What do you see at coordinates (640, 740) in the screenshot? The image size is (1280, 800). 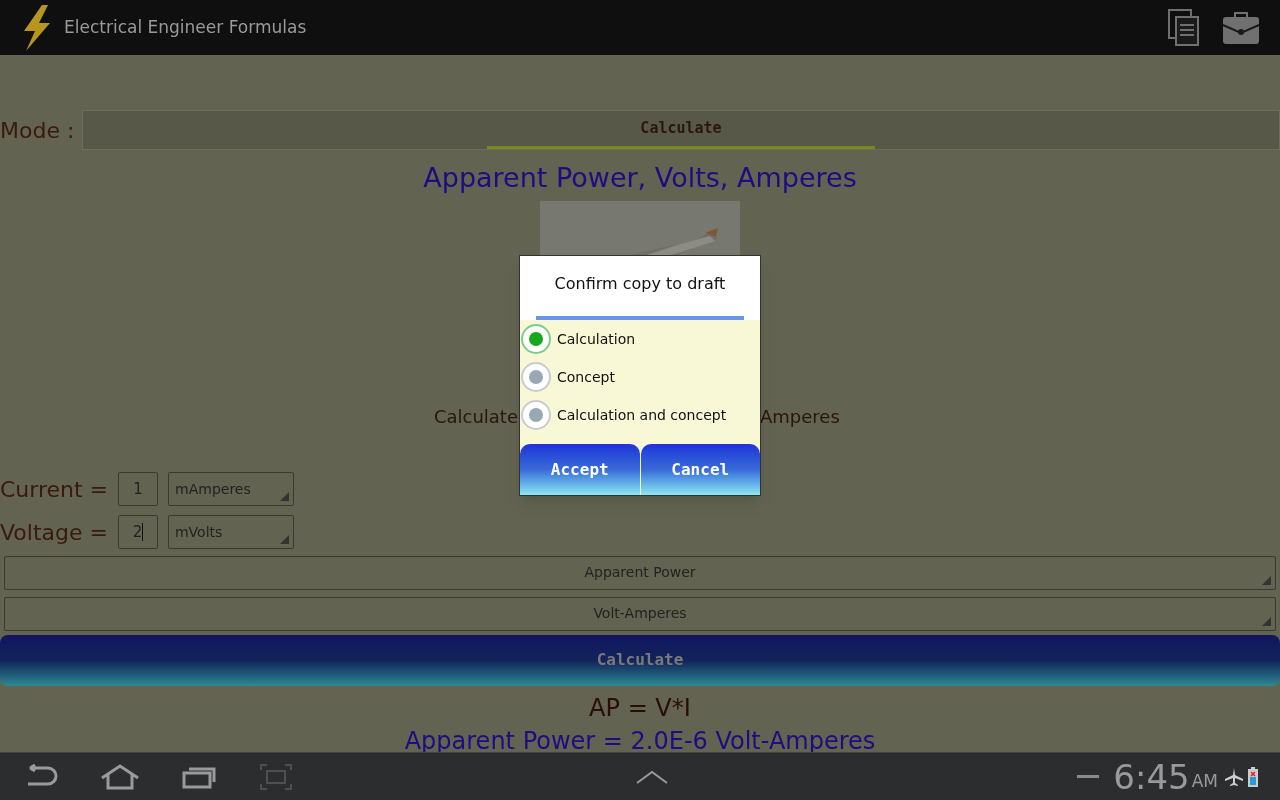 I see `result-text: Apparent Power = 2.0E-6 Volt-Amperes` at bounding box center [640, 740].